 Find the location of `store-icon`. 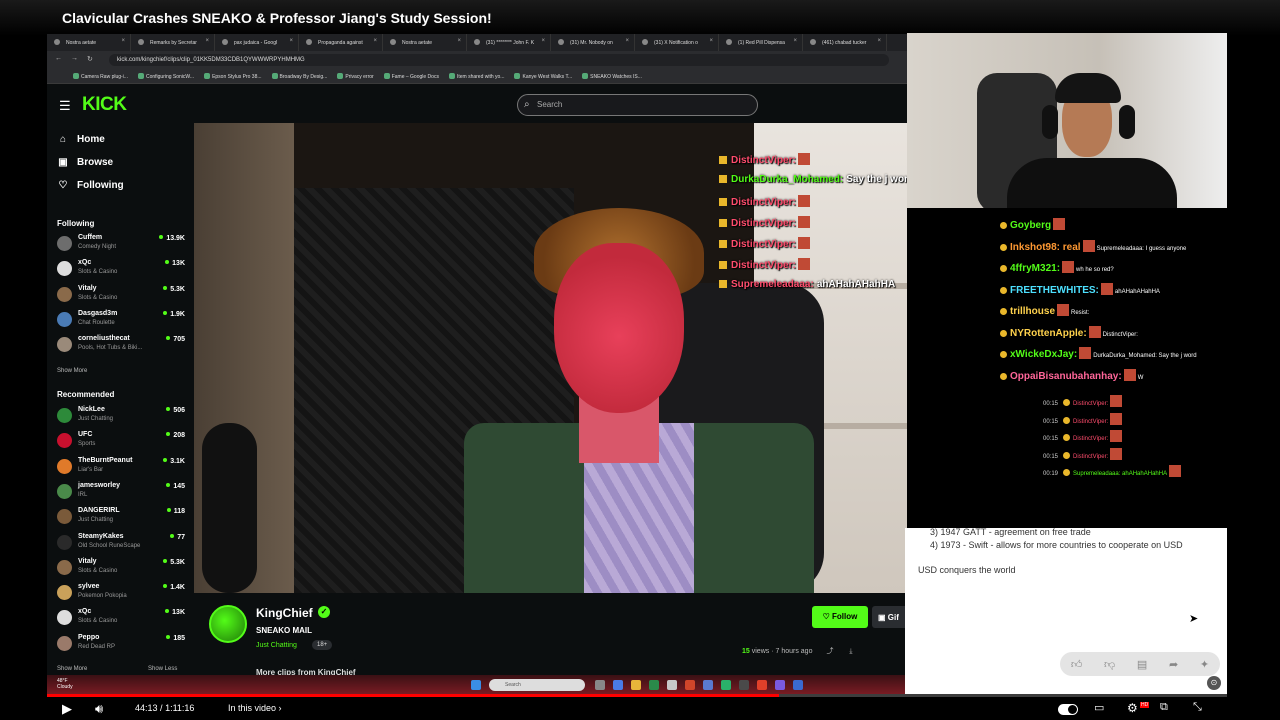

store-icon is located at coordinates (672, 685).